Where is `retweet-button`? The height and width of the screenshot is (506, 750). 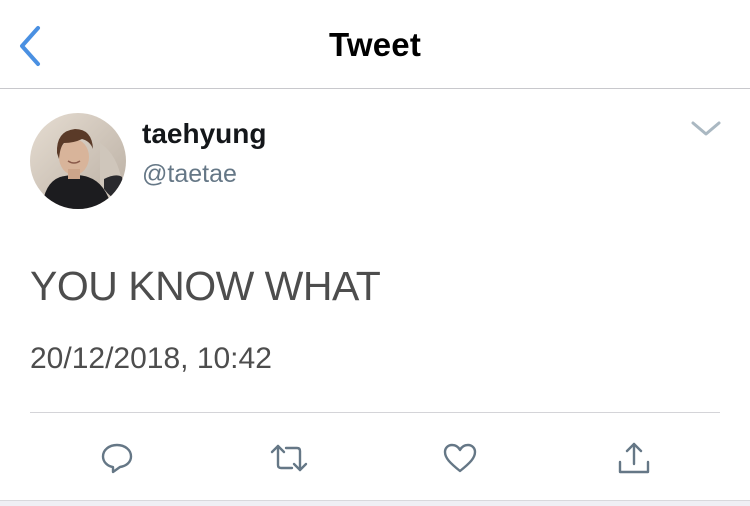 retweet-button is located at coordinates (289, 458).